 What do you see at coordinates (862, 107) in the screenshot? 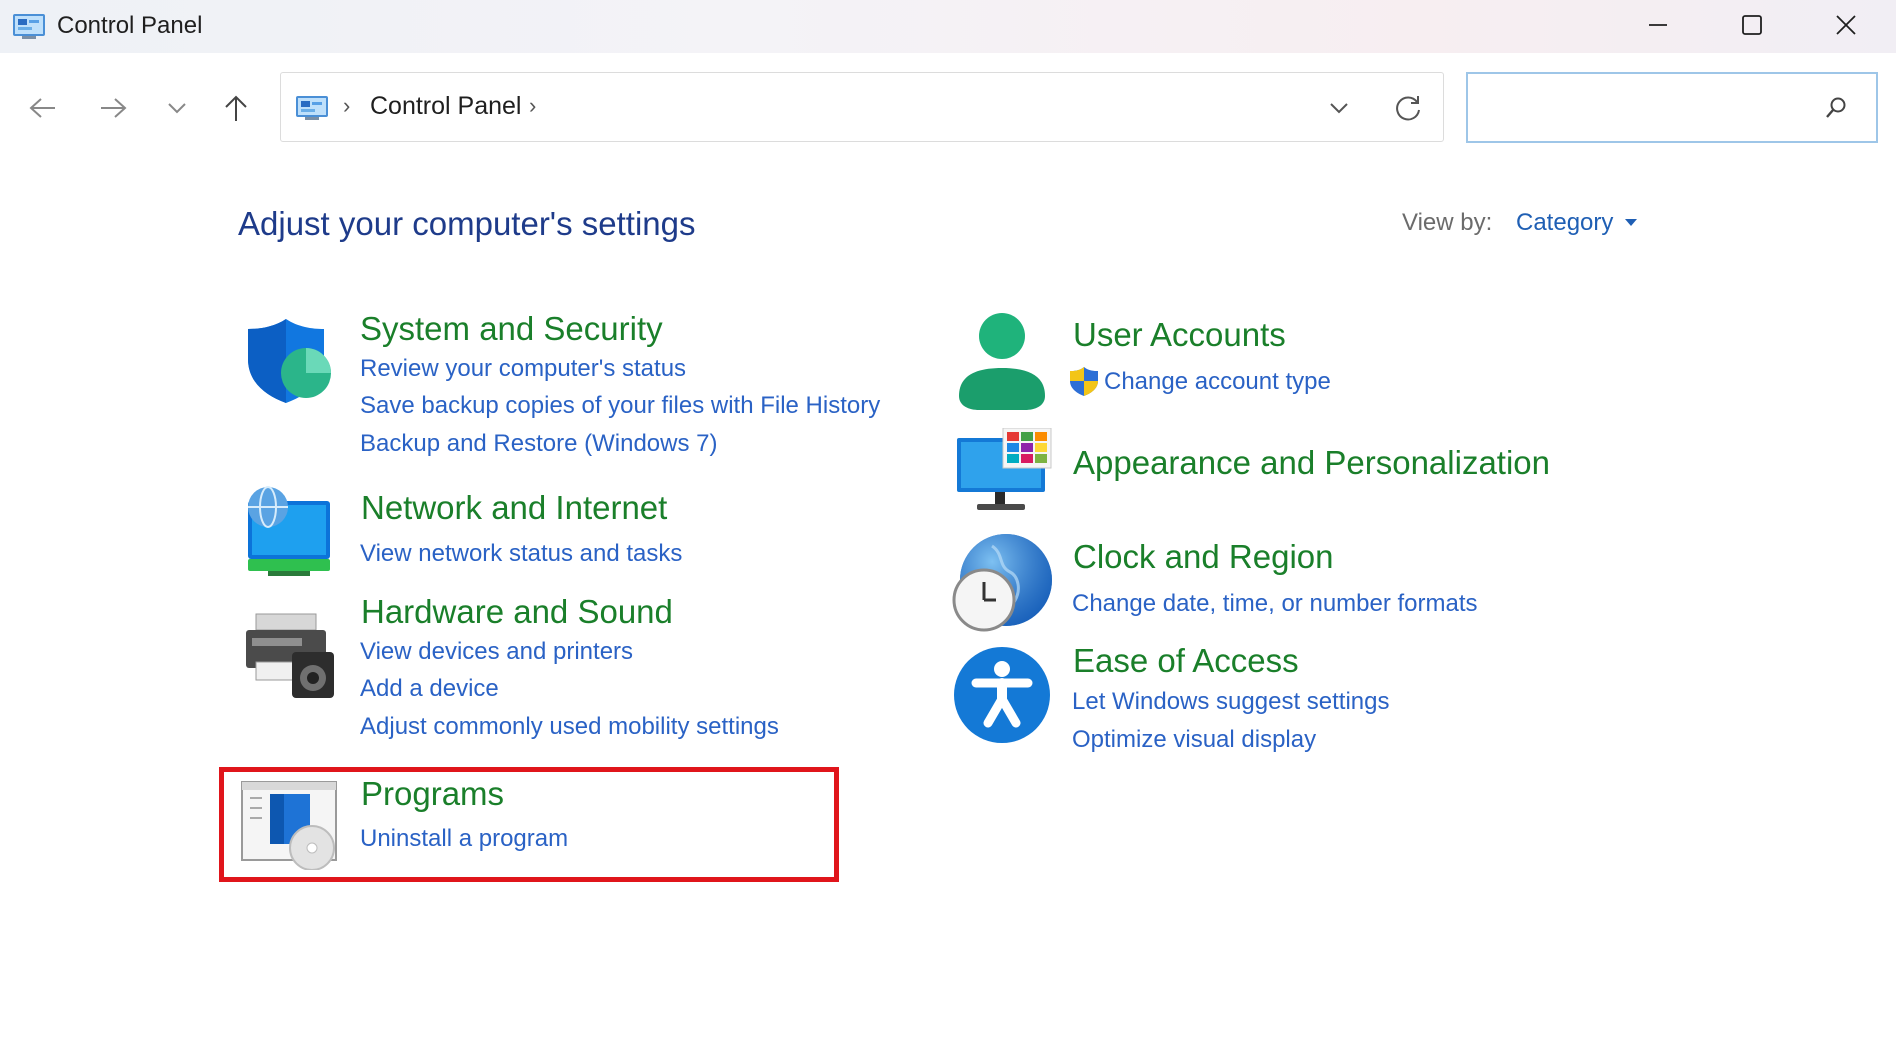
I see `address-bar: › Control Panel ›` at bounding box center [862, 107].